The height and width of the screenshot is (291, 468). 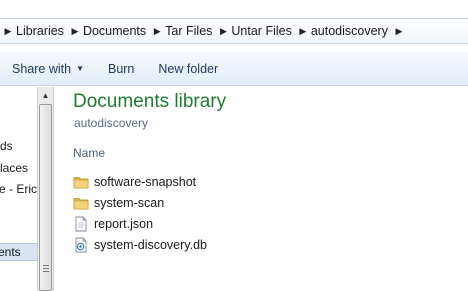 I want to click on nav-item-documents-selected: ents, so click(x=18, y=252).